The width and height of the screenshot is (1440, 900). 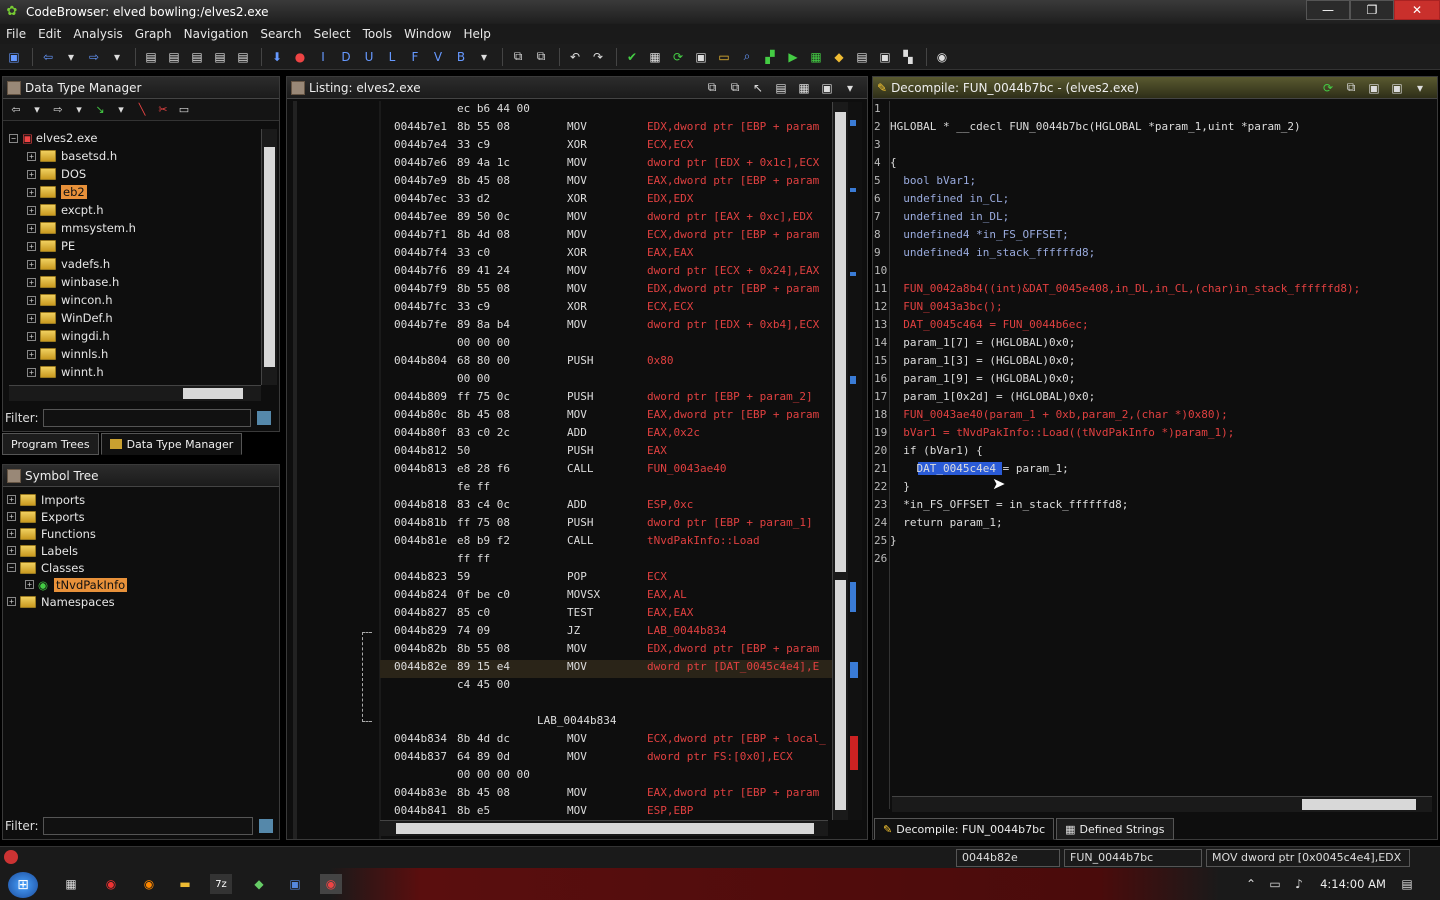 I want to click on tree-item-selected: + ◉ tNvdPakInfo, so click(x=141, y=584).